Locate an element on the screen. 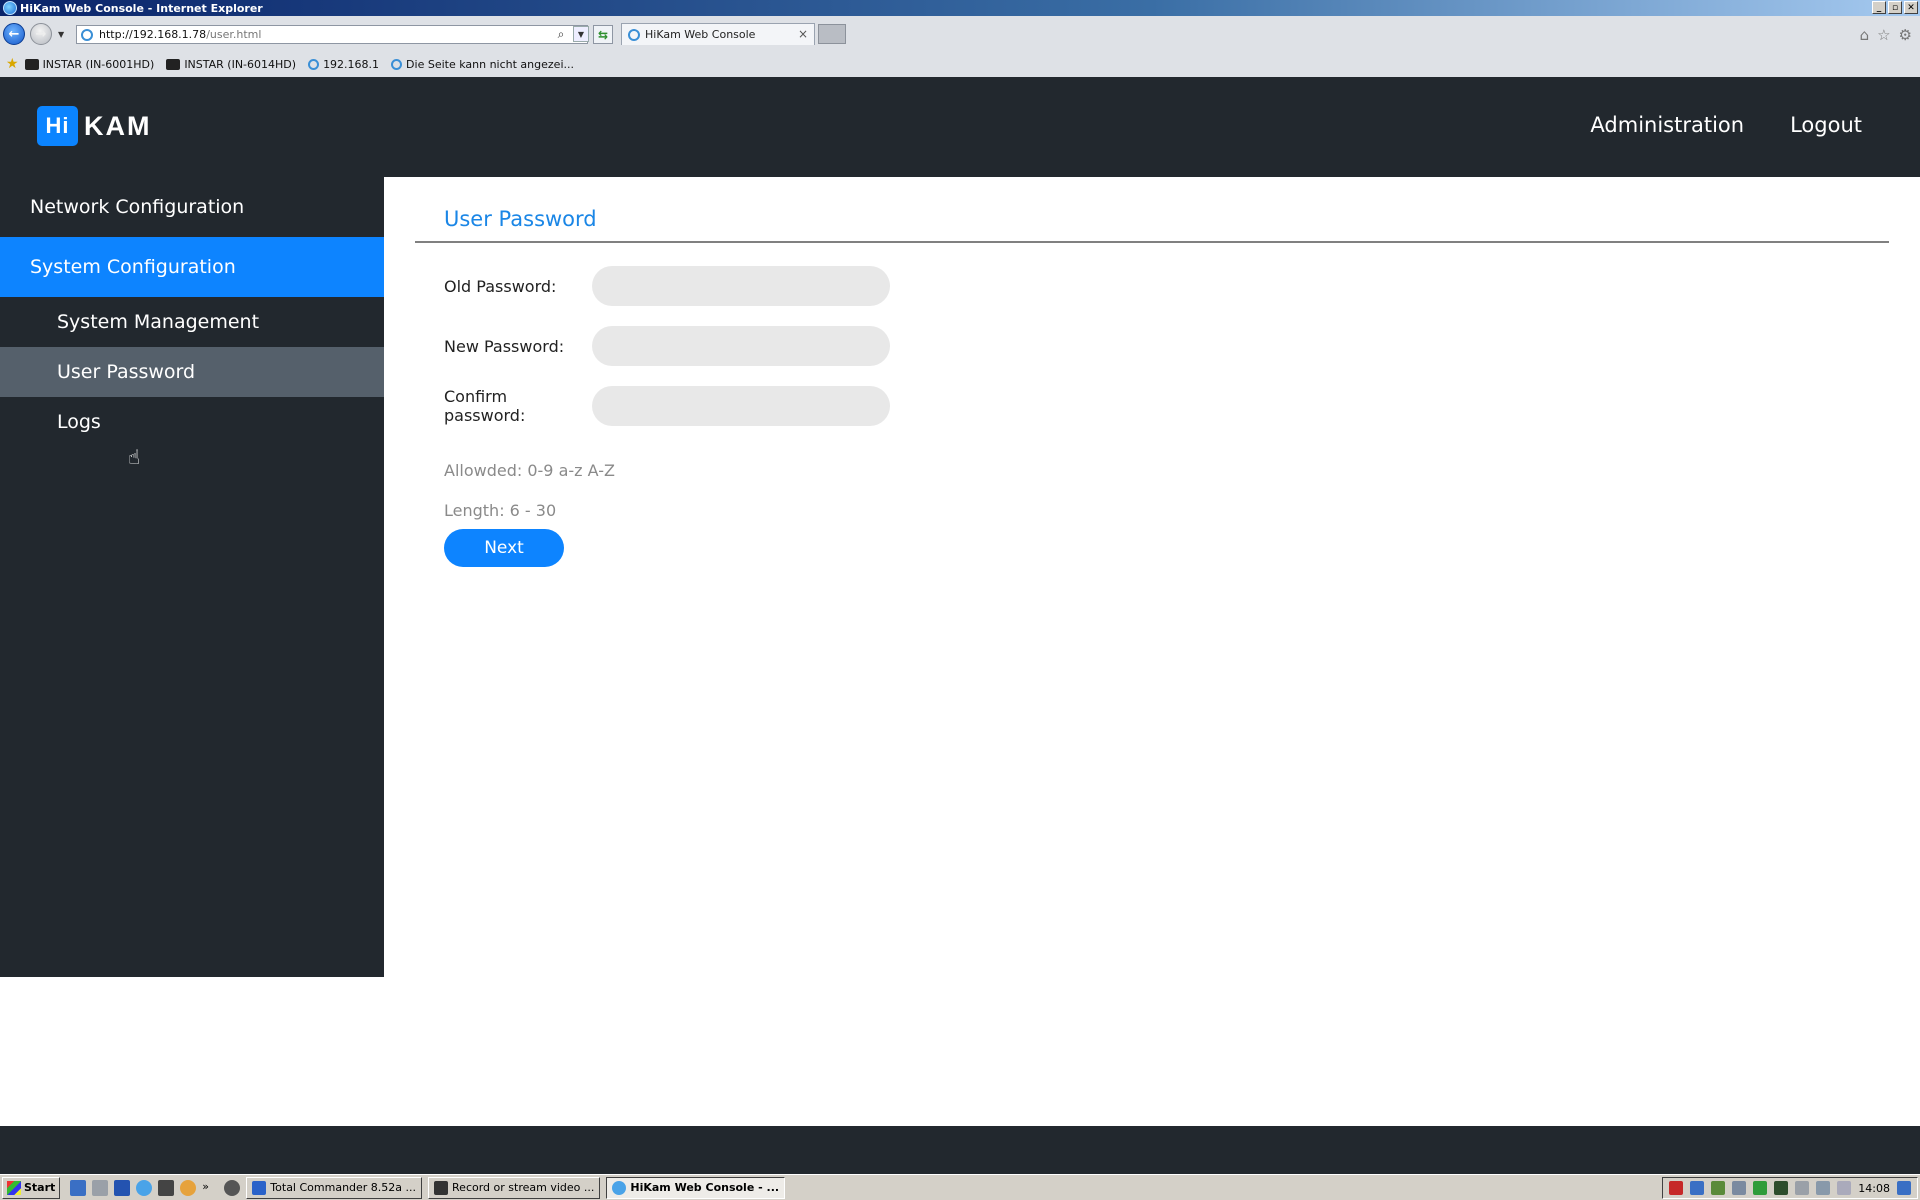  sidebar-item-logs: Logs is located at coordinates (192, 422).